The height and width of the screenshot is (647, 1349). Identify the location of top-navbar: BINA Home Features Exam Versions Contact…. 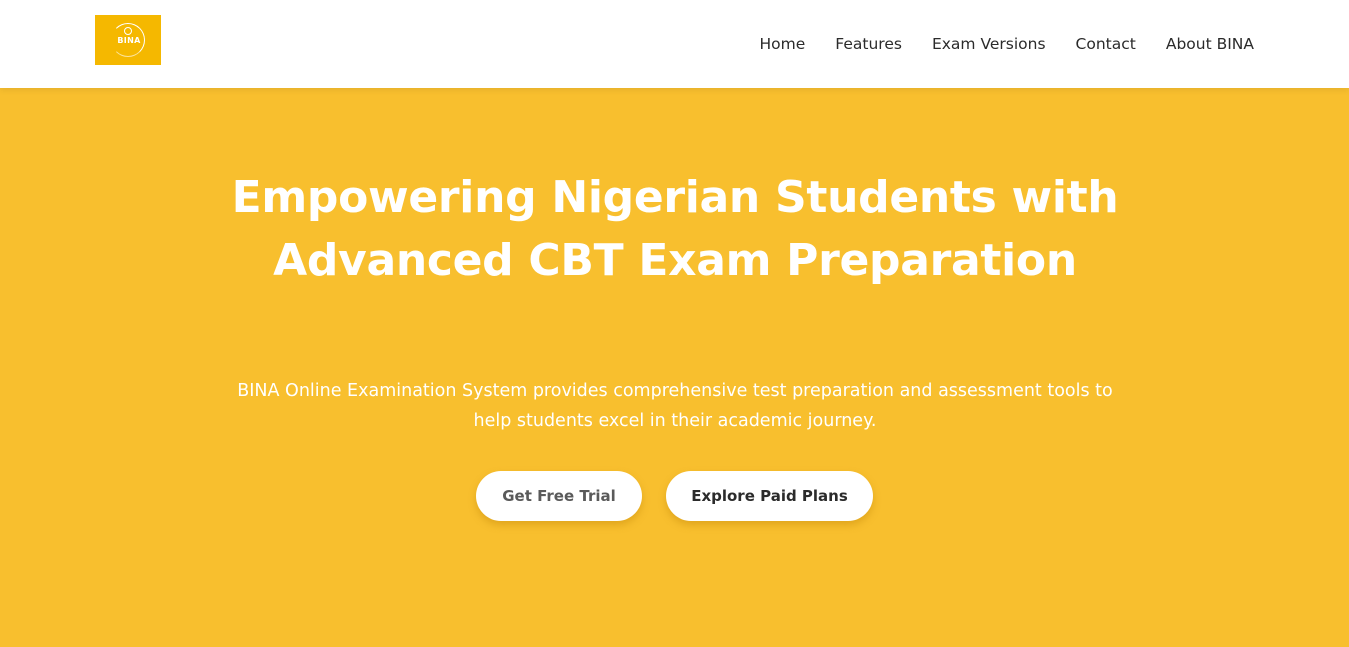
(674, 44).